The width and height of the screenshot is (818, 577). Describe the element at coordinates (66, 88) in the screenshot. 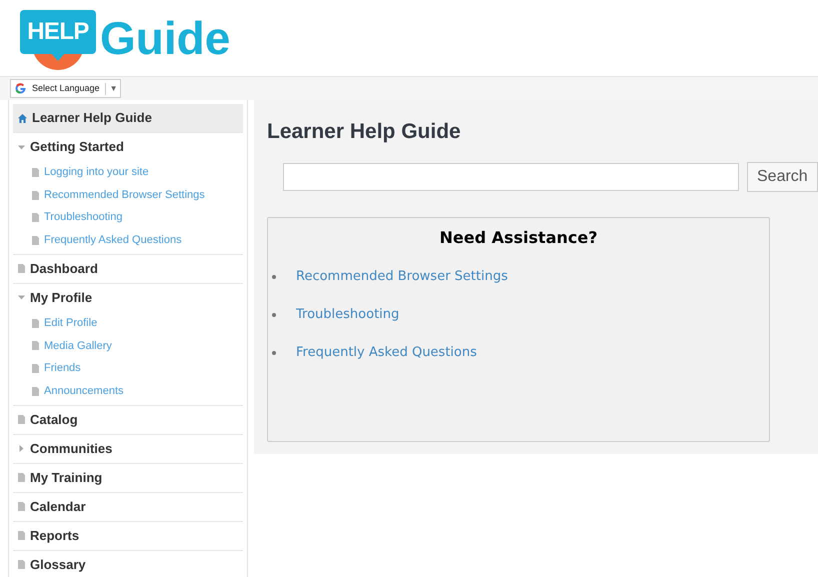

I see `language-selector: Select Language ▼` at that location.